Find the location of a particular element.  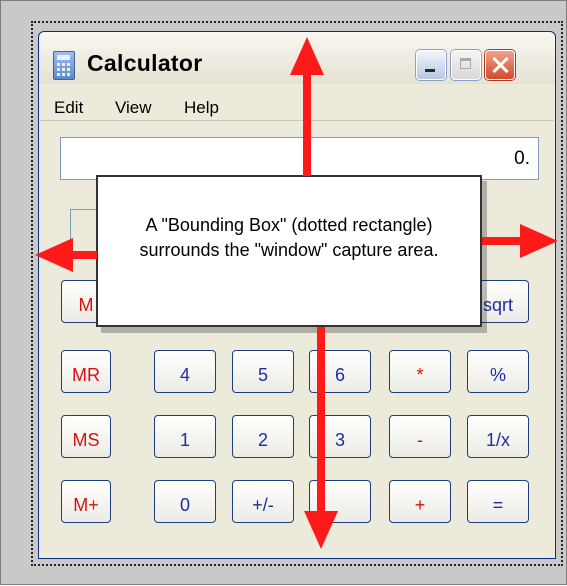

title-bar: Calculator is located at coordinates (297, 58).